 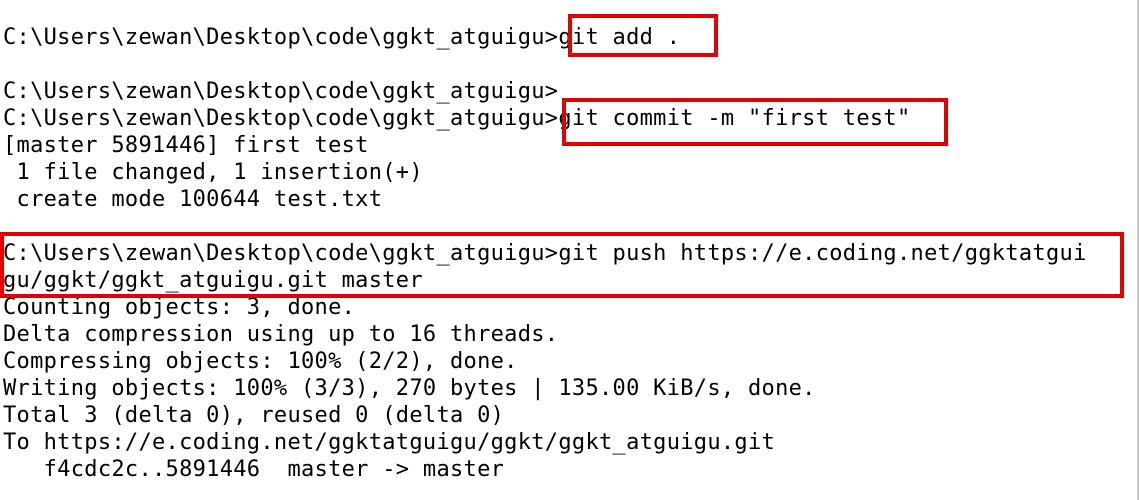 What do you see at coordinates (193, 199) in the screenshot?
I see `terminal-line-create-mode: create mode 100644 test.txt` at bounding box center [193, 199].